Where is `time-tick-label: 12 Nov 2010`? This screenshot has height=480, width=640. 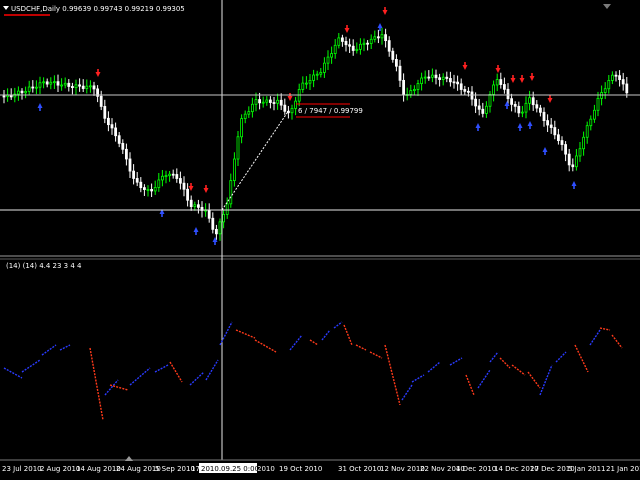
time-tick-label: 12 Nov 2010 is located at coordinates (402, 469).